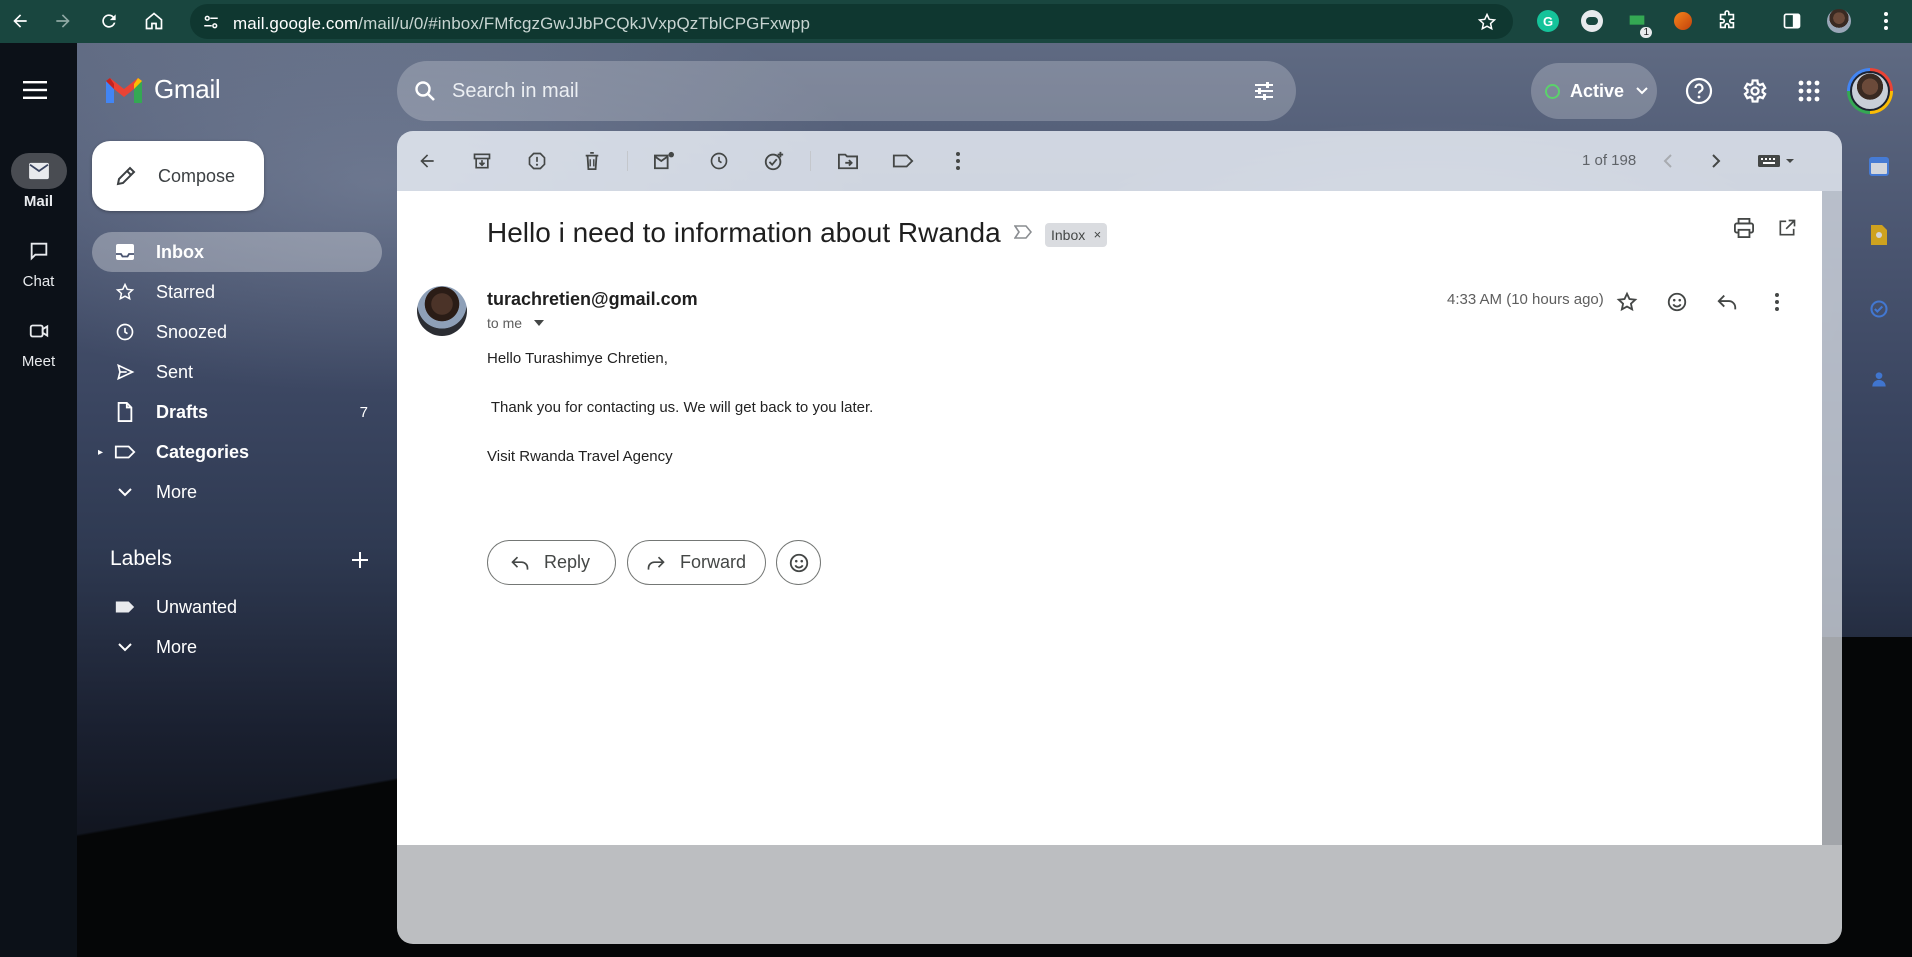 The height and width of the screenshot is (957, 1912). What do you see at coordinates (154, 21) in the screenshot?
I see `home-icon` at bounding box center [154, 21].